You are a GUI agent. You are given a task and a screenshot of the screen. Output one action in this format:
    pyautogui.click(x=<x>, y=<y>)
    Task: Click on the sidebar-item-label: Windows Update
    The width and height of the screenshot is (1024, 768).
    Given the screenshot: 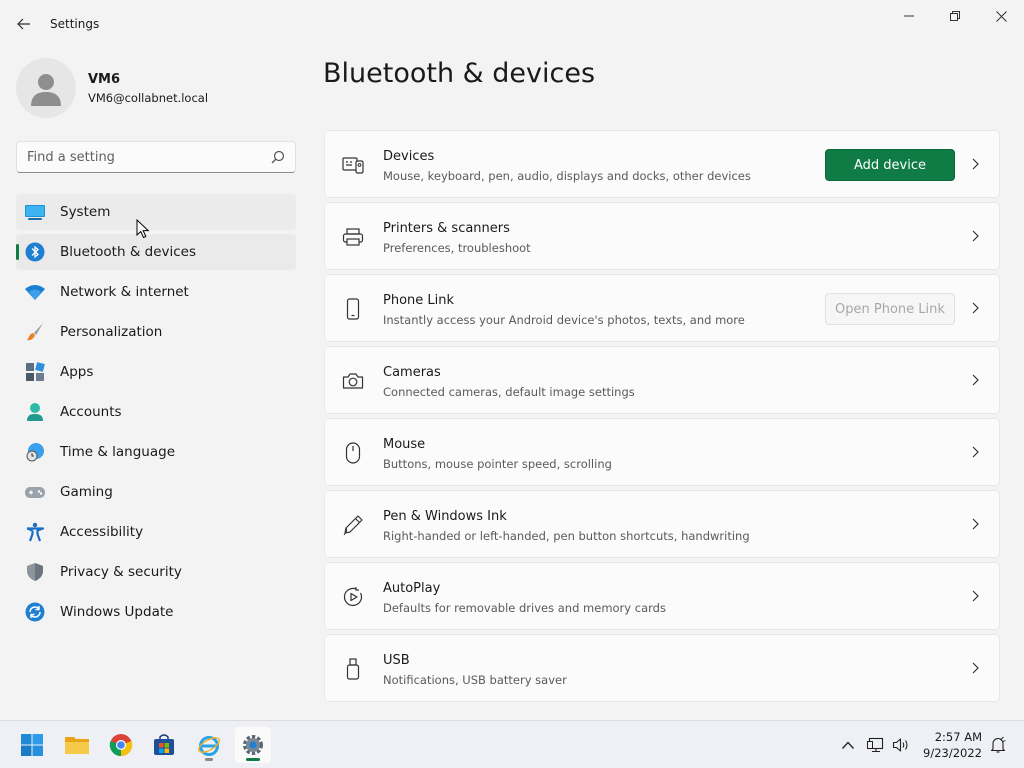 What is the action you would take?
    pyautogui.click(x=117, y=612)
    